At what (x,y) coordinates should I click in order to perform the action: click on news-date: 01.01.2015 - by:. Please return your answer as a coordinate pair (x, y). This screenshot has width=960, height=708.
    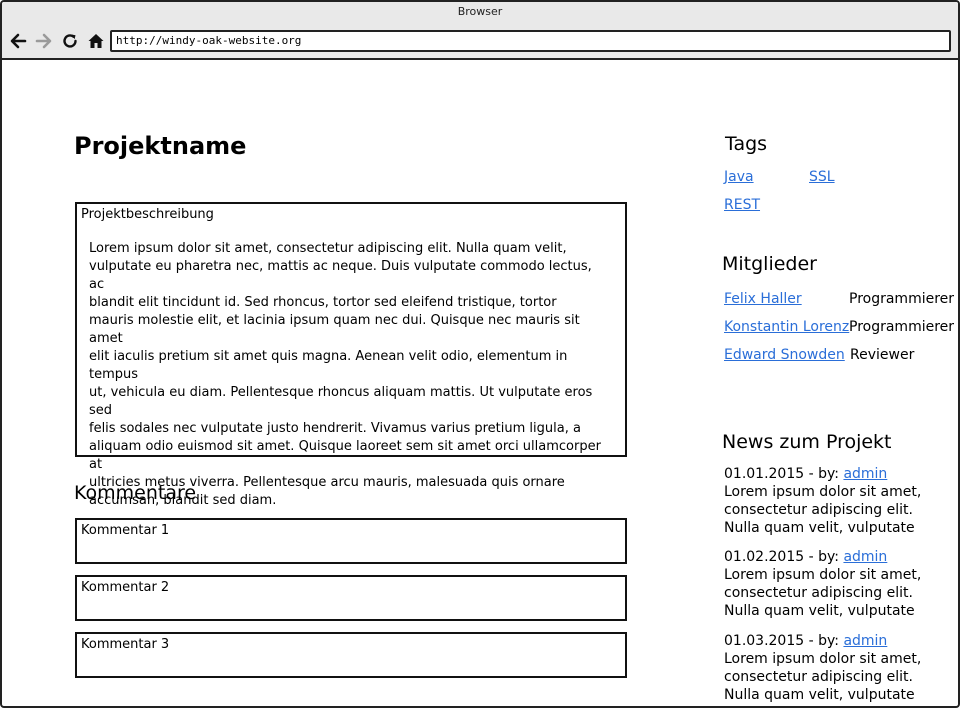
    Looking at the image, I should click on (781, 474).